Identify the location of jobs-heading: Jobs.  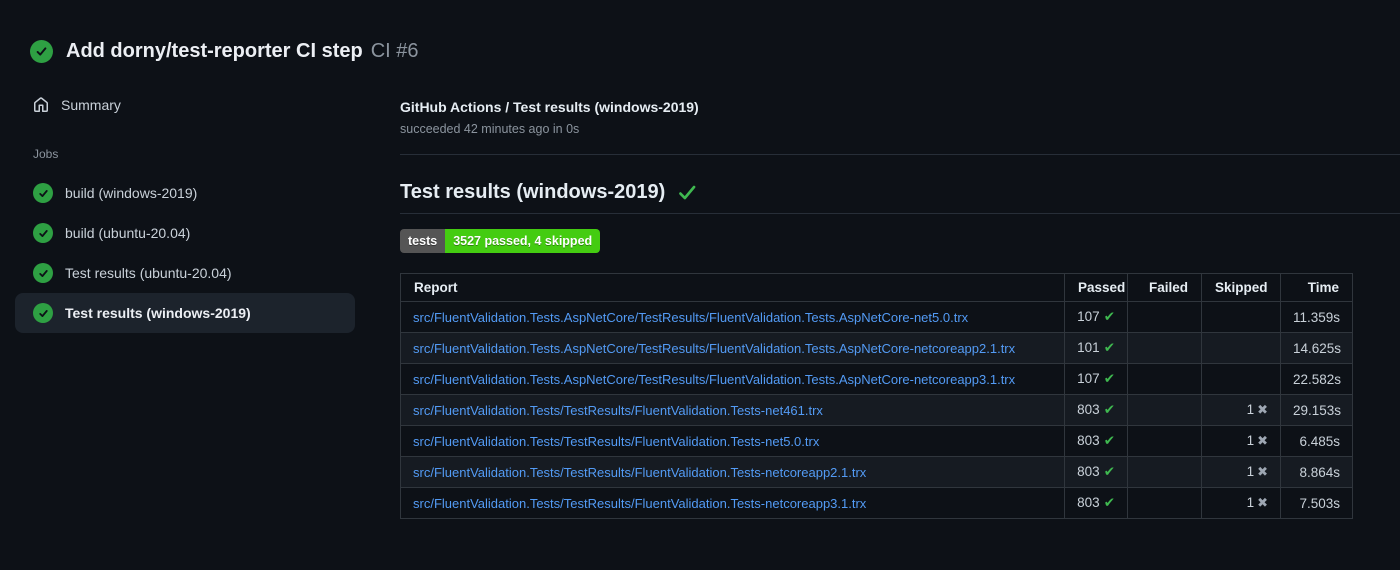
(46, 154).